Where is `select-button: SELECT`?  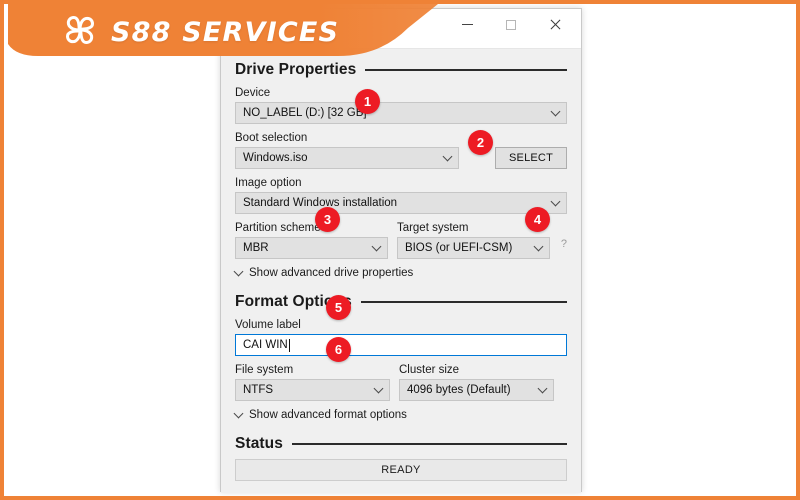 select-button: SELECT is located at coordinates (531, 158).